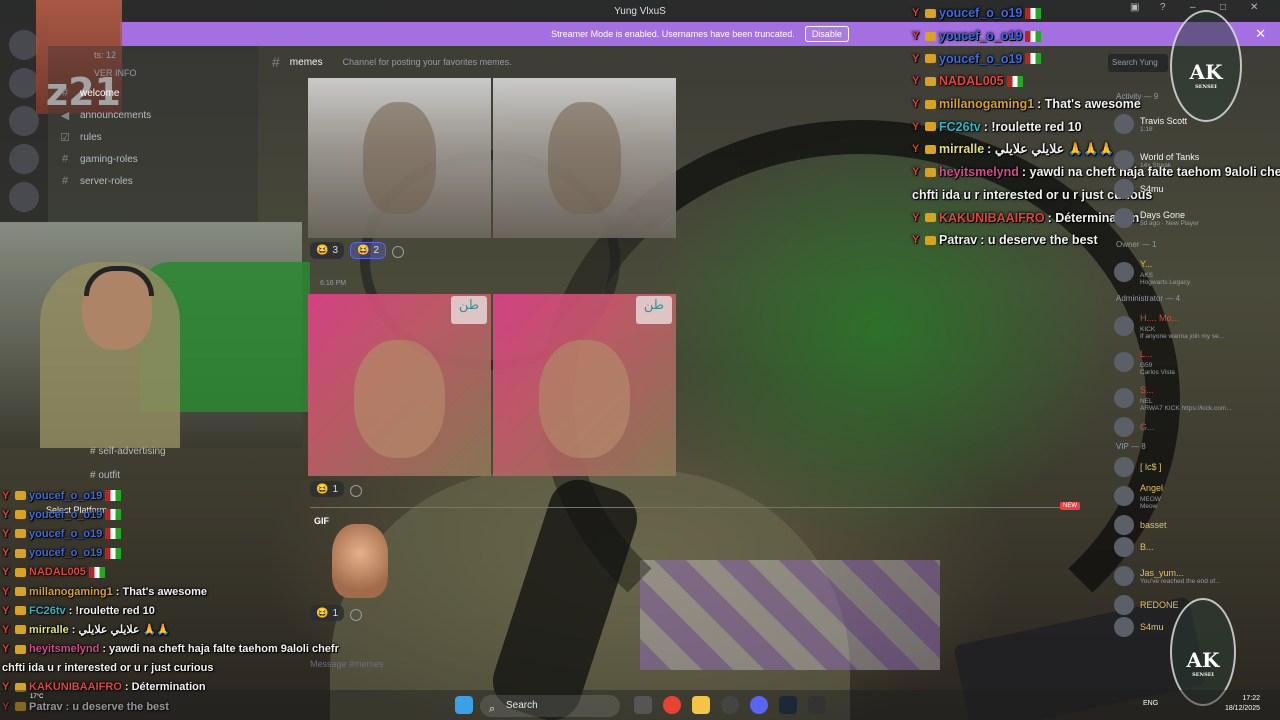 Image resolution: width=1280 pixels, height=720 pixels. What do you see at coordinates (695, 506) in the screenshot?
I see `new-messages-divider: NEW` at bounding box center [695, 506].